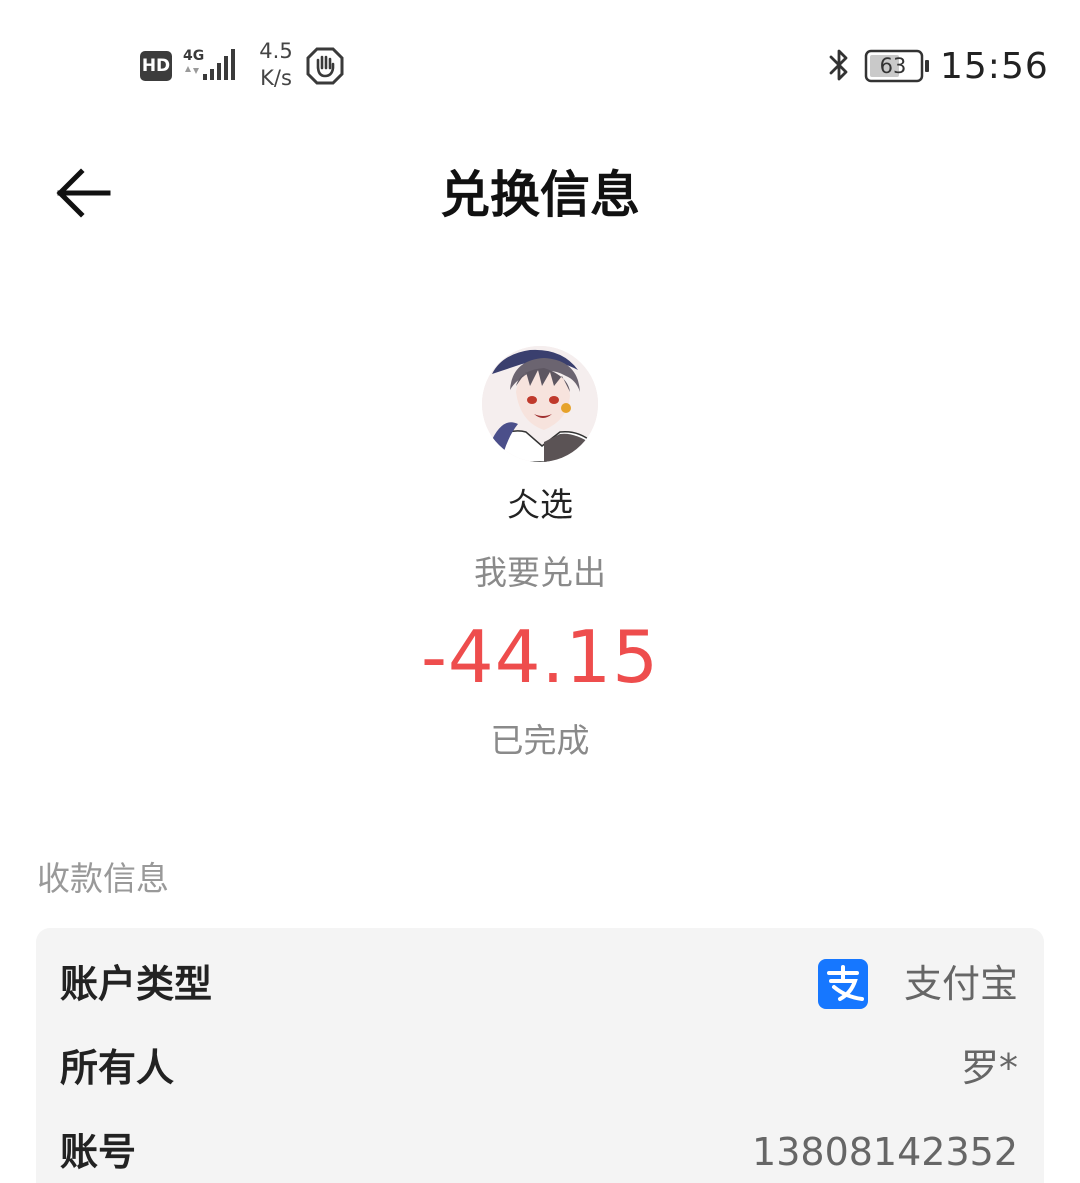 The width and height of the screenshot is (1080, 1183). Describe the element at coordinates (540, 984) in the screenshot. I see `row-account-type: 账户类型 支付宝` at that location.